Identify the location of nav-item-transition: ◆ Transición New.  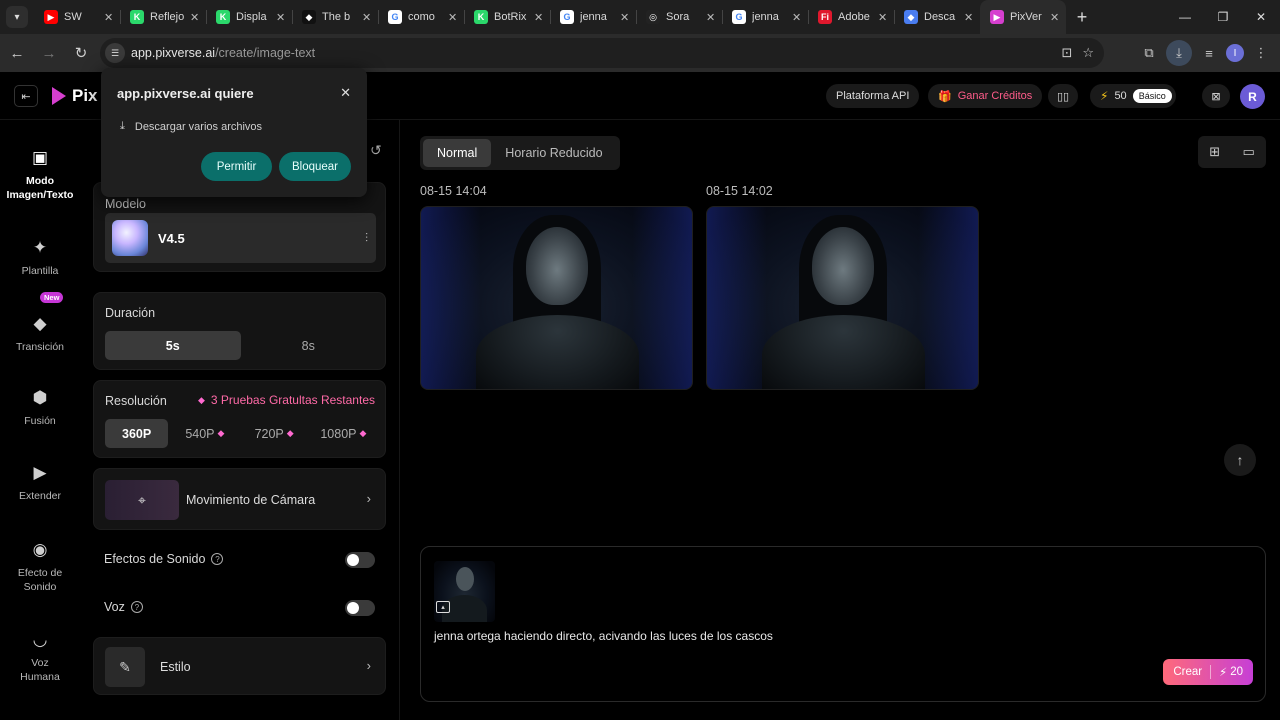
(40, 323).